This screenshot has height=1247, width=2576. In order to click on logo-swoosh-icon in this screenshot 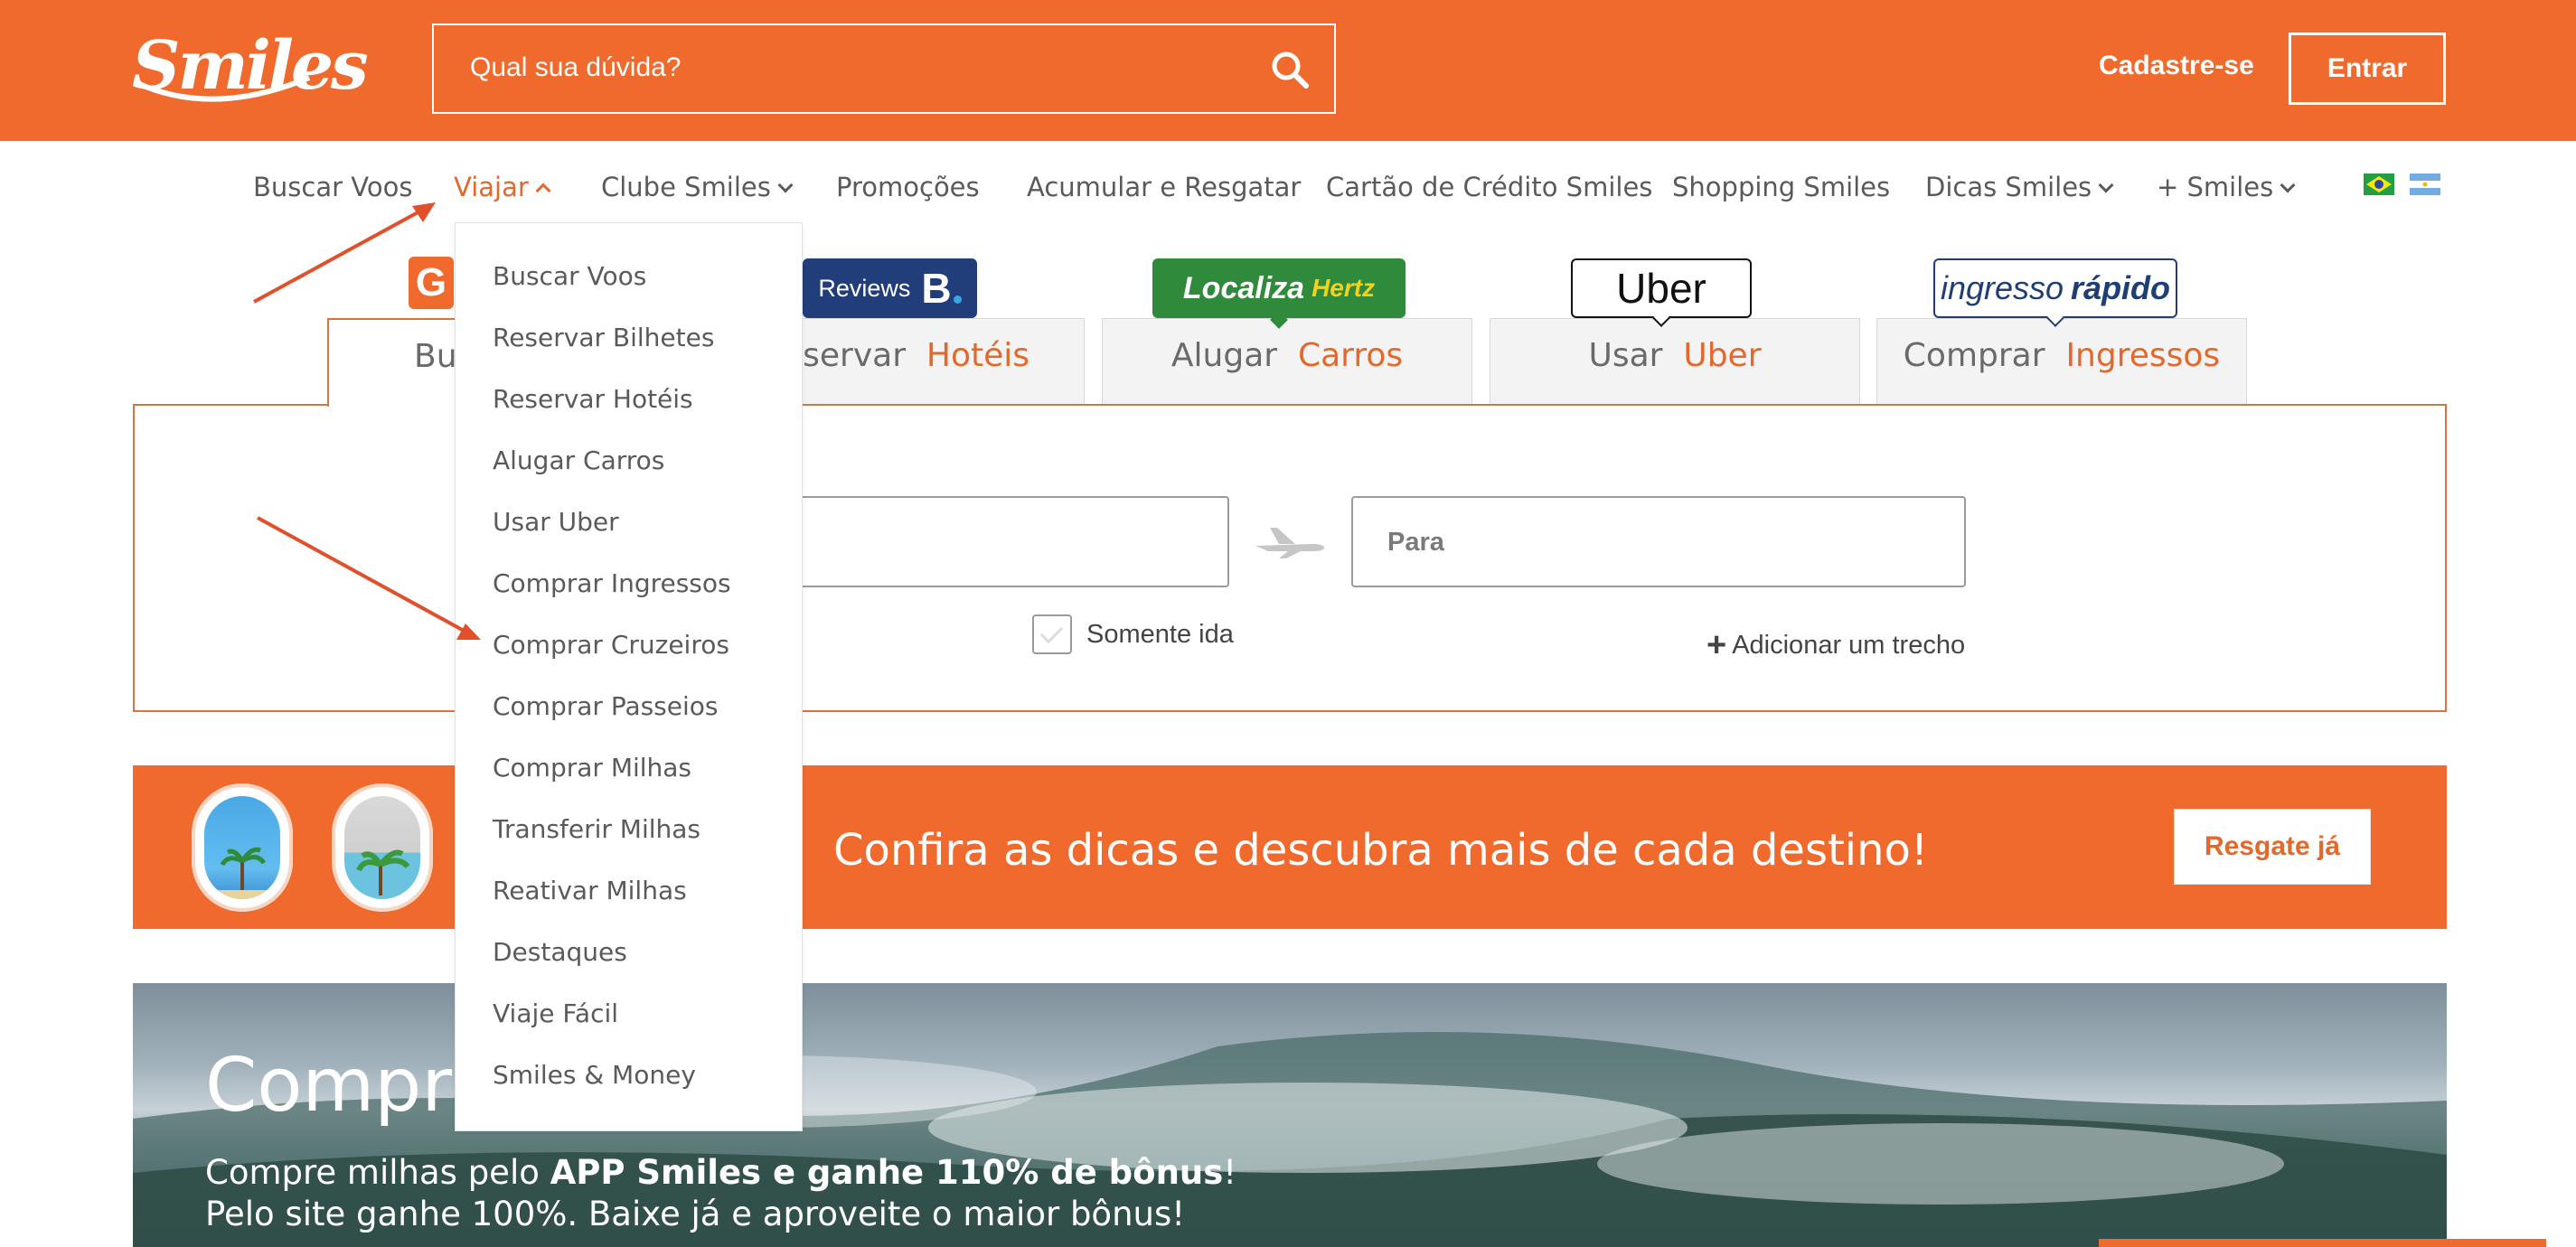, I will do `click(223, 88)`.